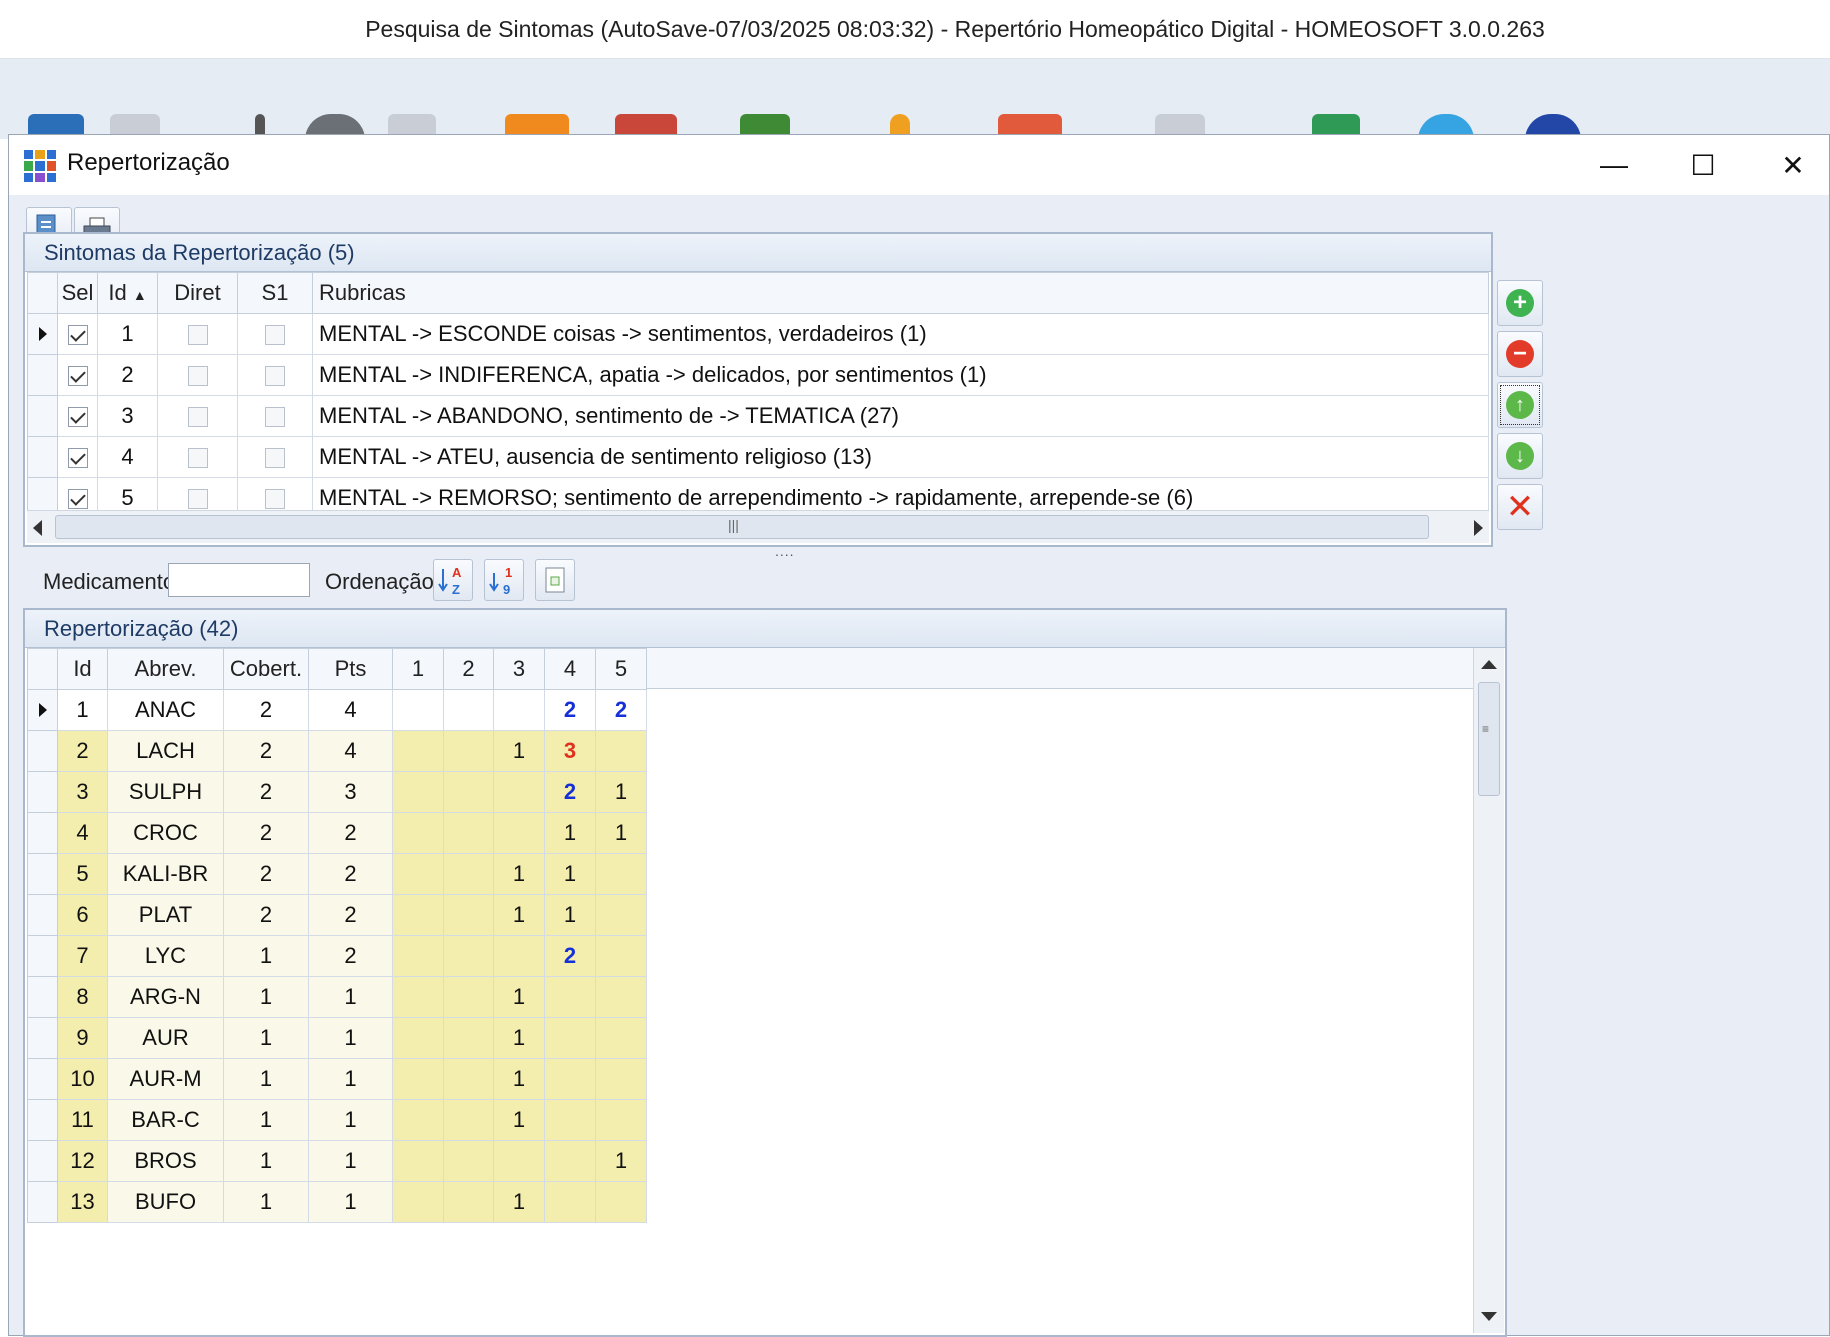  Describe the element at coordinates (165, 669) in the screenshot. I see `col-header-abrev: Abrev.` at that location.